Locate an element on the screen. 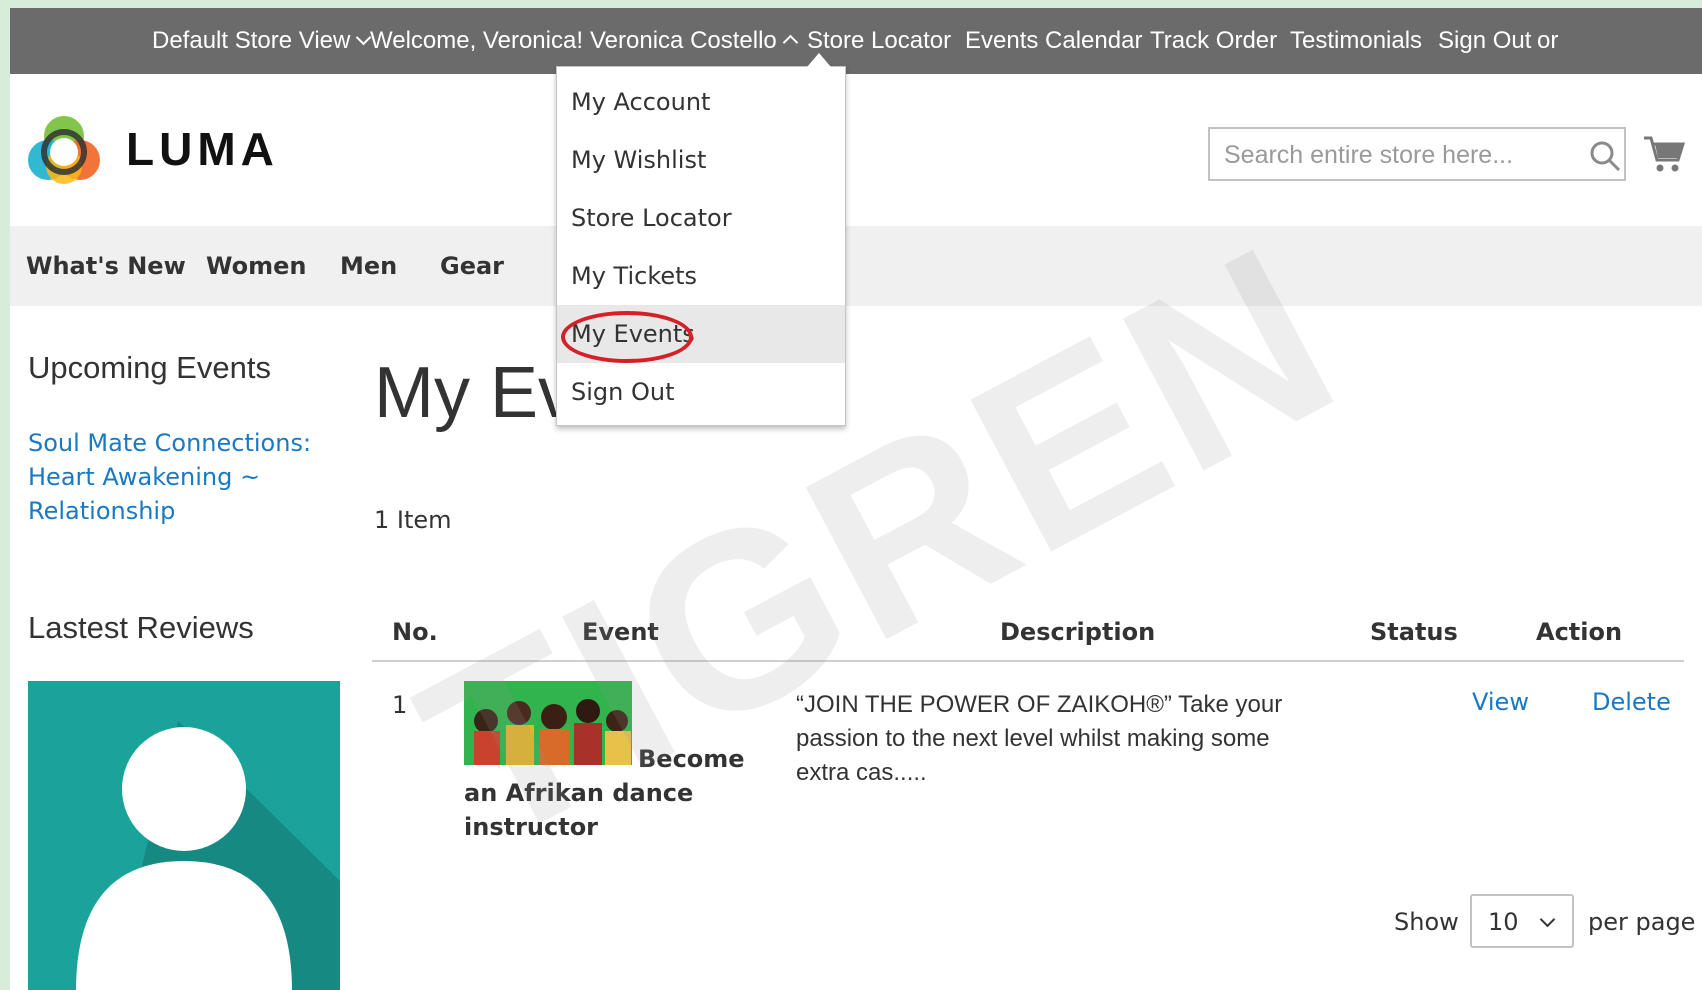 Image resolution: width=1702 pixels, height=990 pixels. luma-logo-icon is located at coordinates (64, 152).